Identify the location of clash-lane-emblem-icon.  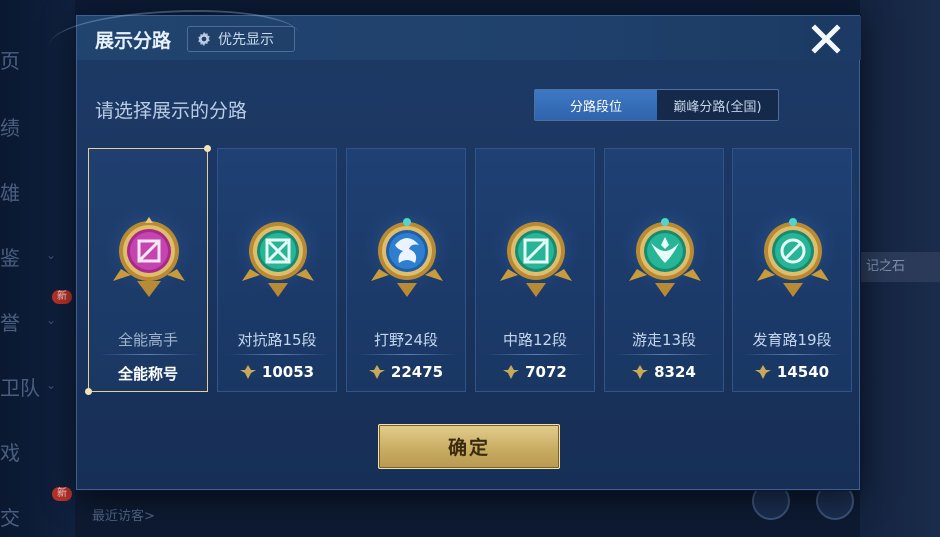
(278, 259).